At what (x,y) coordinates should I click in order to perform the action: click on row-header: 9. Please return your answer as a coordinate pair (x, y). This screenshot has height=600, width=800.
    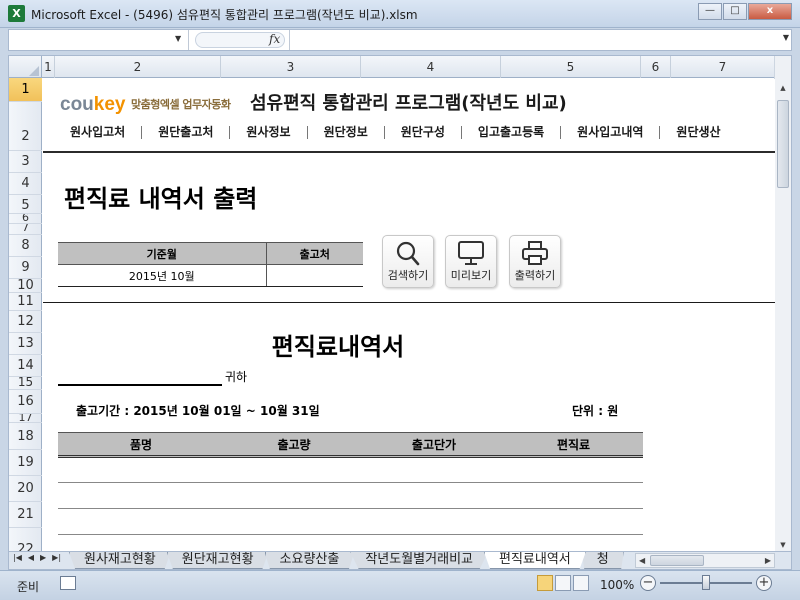
    Looking at the image, I should click on (25, 268).